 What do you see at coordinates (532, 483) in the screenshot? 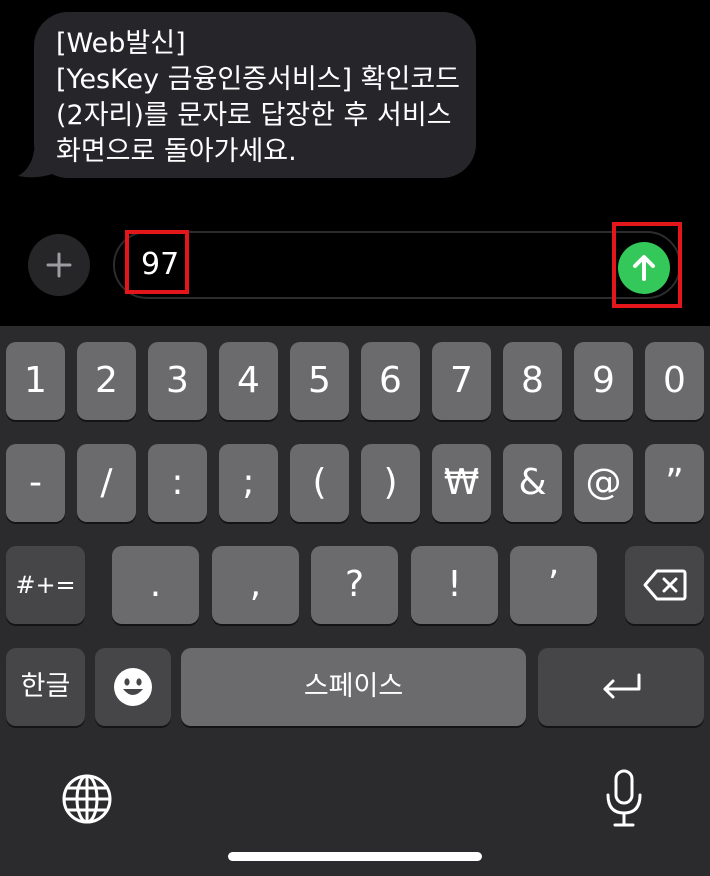
I see `key-ampersand: &` at bounding box center [532, 483].